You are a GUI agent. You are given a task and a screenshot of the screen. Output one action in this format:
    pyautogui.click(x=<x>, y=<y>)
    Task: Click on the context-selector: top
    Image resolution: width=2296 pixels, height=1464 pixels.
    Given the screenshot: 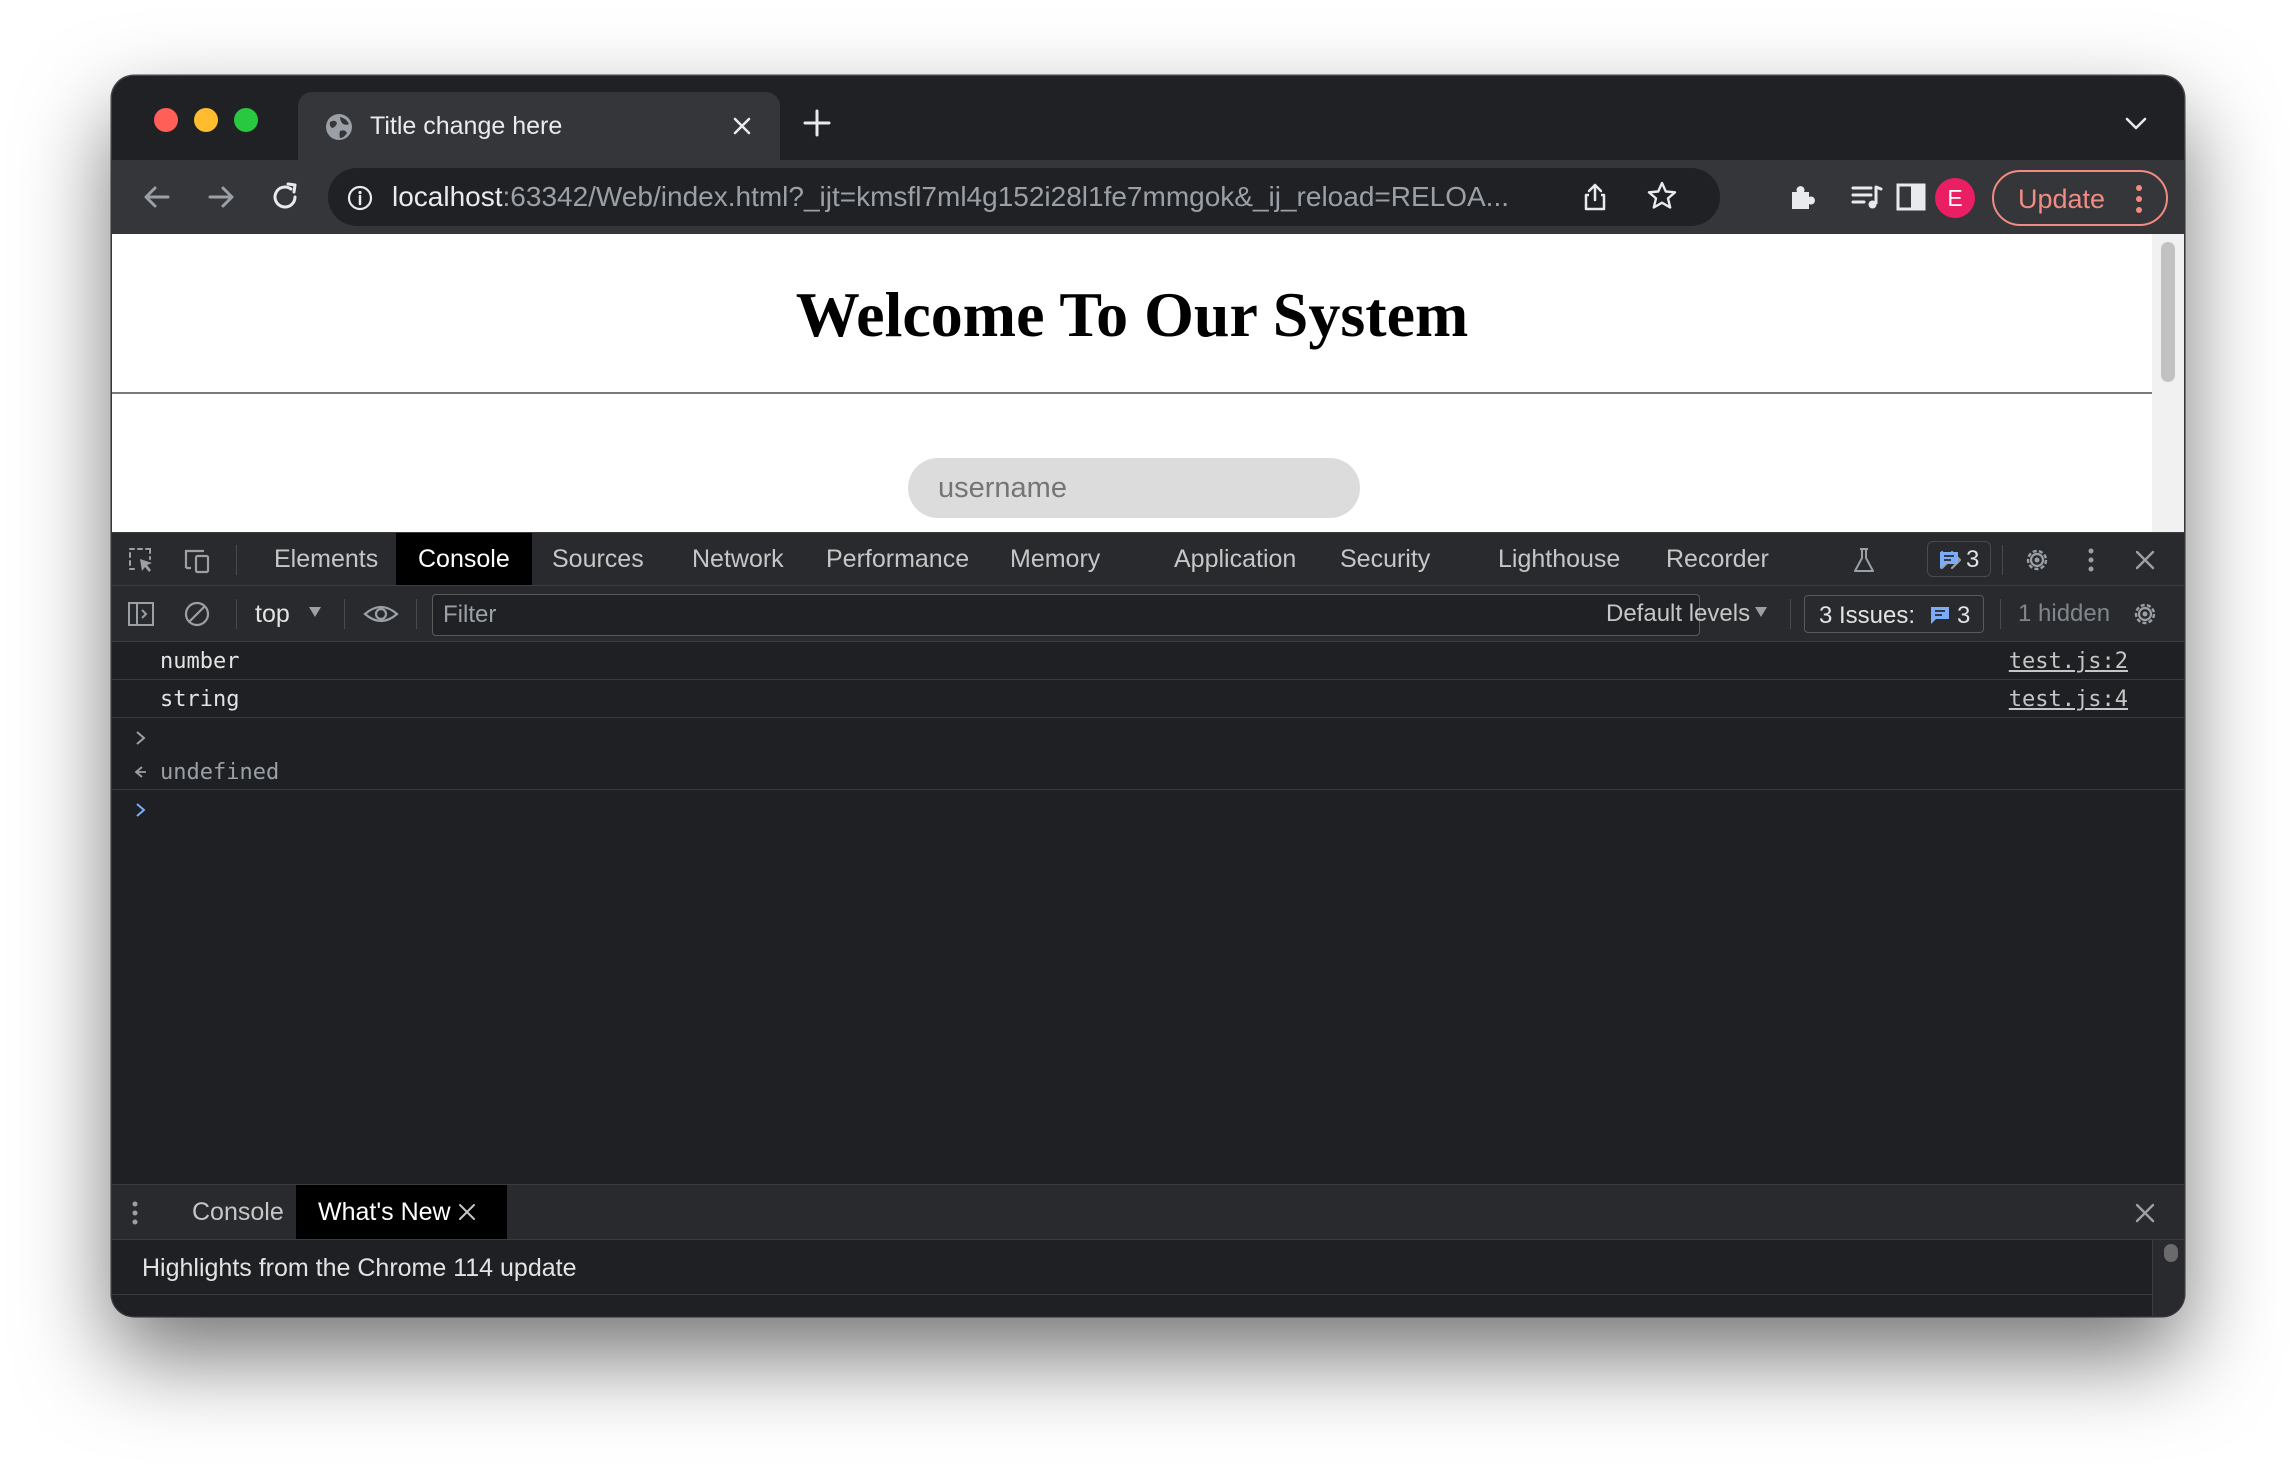 What is the action you would take?
    pyautogui.click(x=272, y=614)
    